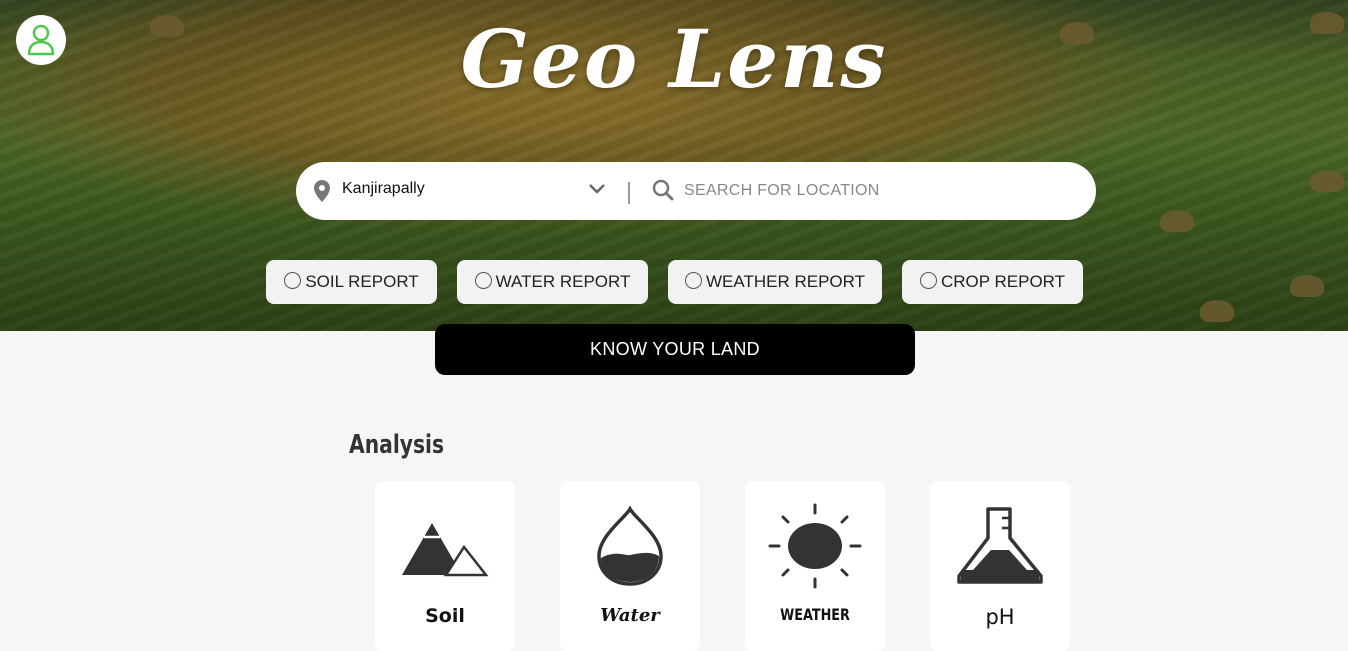 This screenshot has width=1348, height=651. I want to click on soil-report-option: SOIL REPORT, so click(351, 282).